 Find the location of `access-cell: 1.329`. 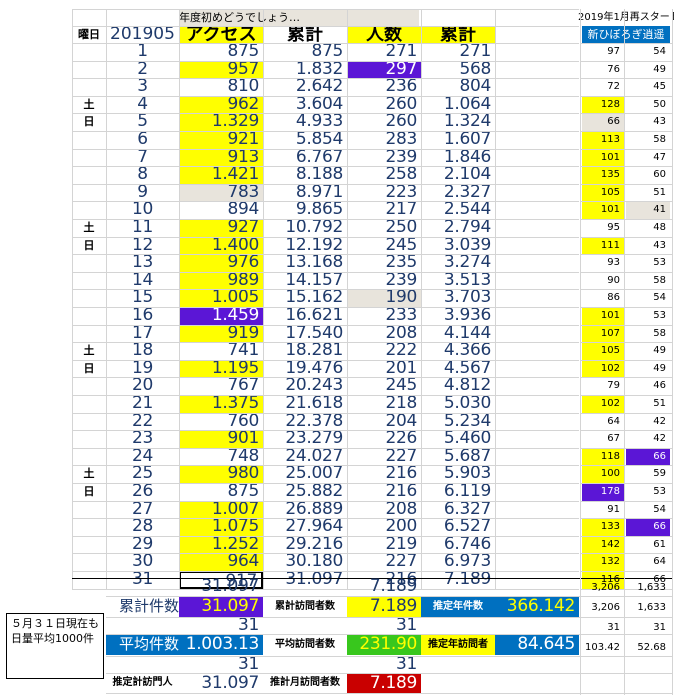

access-cell: 1.329 is located at coordinates (221, 122).